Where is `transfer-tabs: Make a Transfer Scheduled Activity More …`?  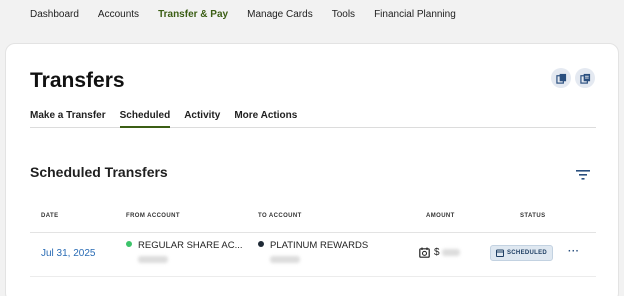 transfer-tabs: Make a Transfer Scheduled Activity More … is located at coordinates (313, 118).